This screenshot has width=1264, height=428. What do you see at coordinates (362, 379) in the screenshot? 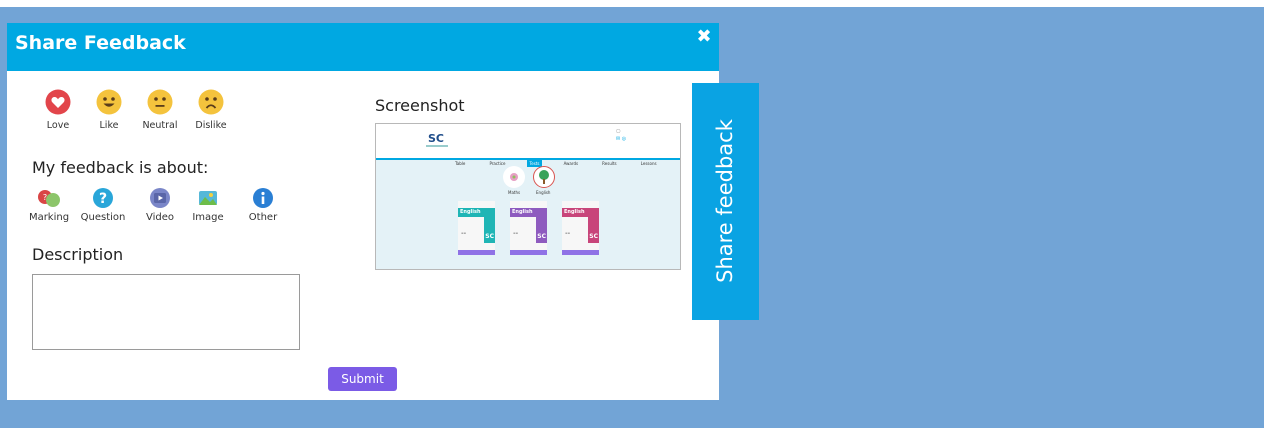
I see `submit-button: Submit` at bounding box center [362, 379].